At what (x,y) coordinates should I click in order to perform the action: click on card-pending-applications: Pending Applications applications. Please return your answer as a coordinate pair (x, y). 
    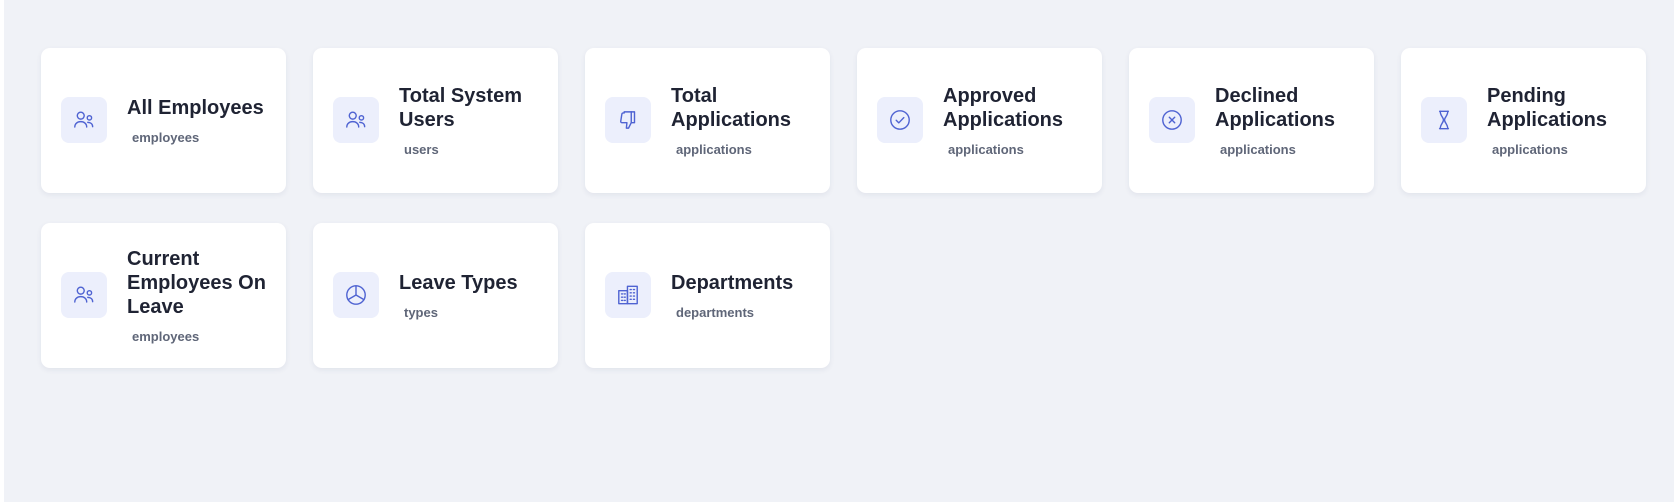
    Looking at the image, I should click on (1523, 120).